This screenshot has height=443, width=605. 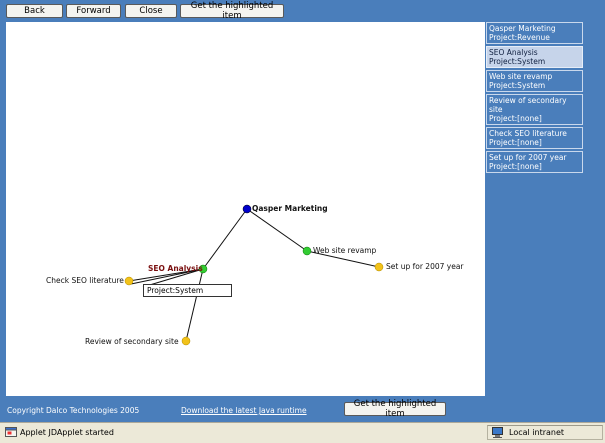 What do you see at coordinates (243, 432) in the screenshot?
I see `status-main: Applet JDApplet started` at bounding box center [243, 432].